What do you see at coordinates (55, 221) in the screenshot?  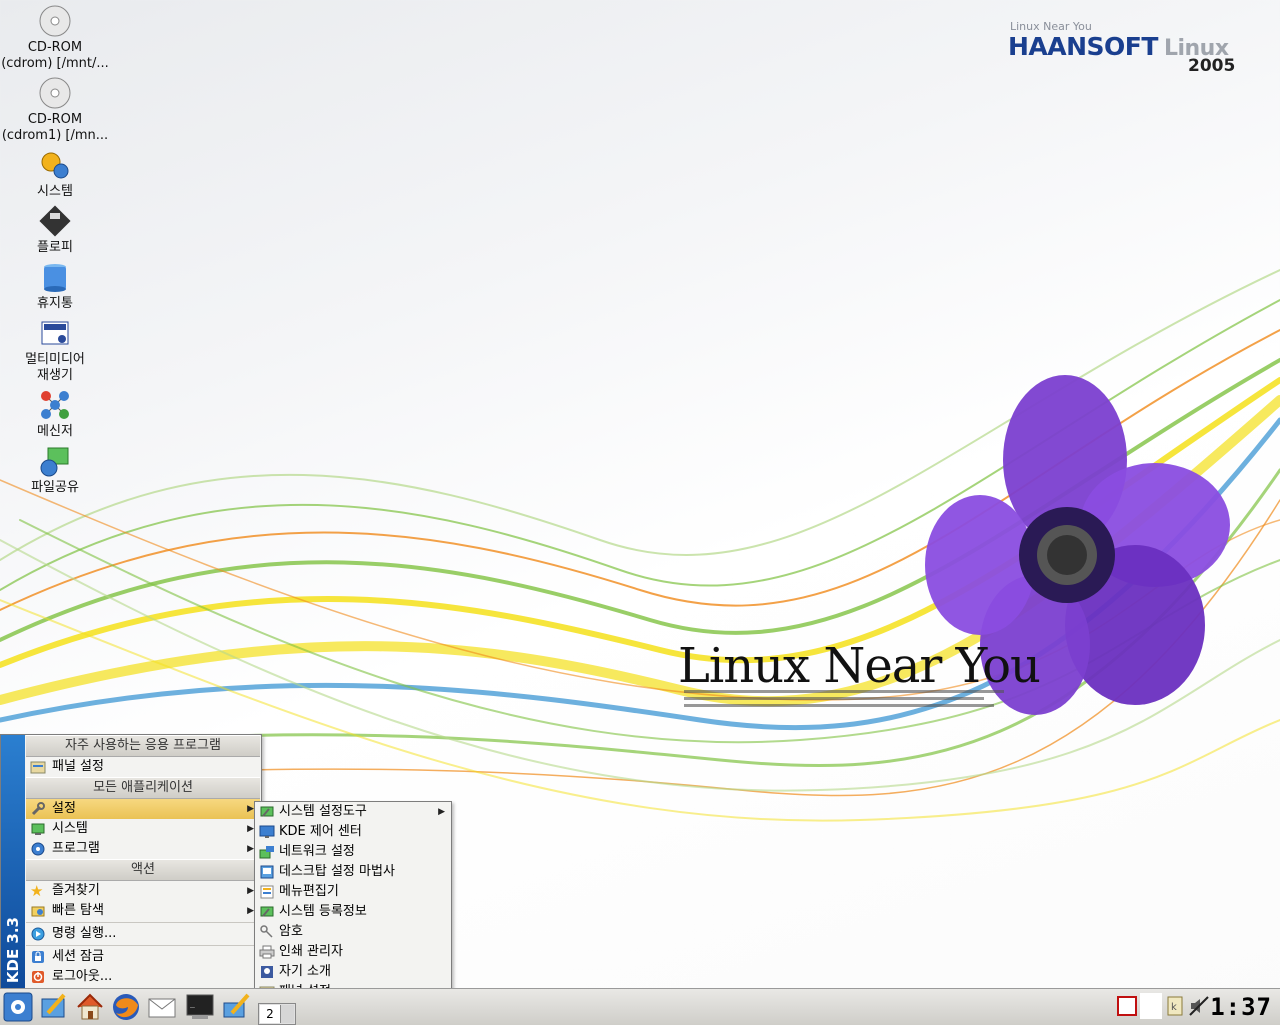 I see `floppy-icon` at bounding box center [55, 221].